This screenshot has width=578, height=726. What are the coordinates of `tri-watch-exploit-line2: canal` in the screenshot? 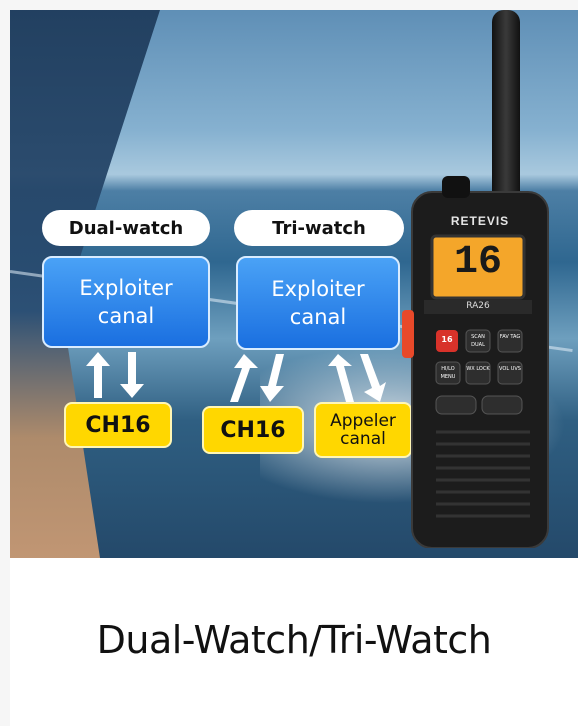 It's located at (318, 317).